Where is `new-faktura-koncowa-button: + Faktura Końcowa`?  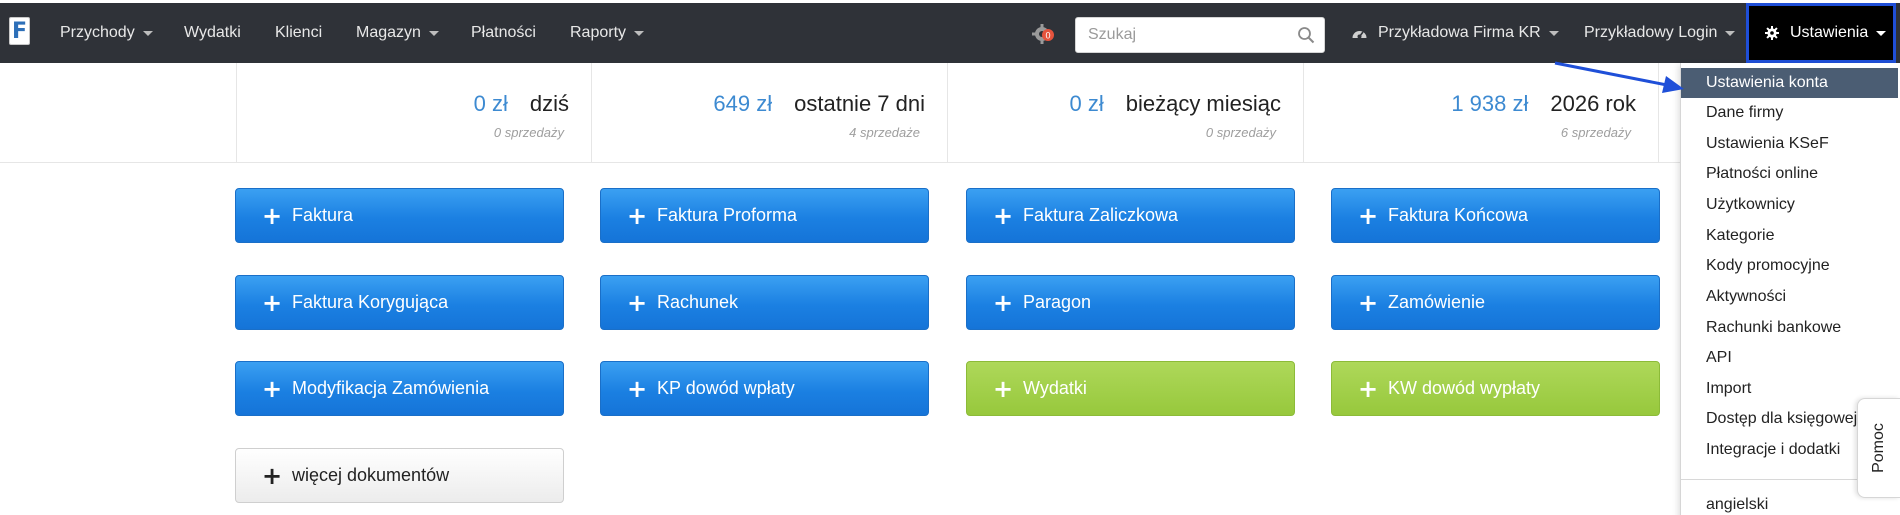
new-faktura-koncowa-button: + Faktura Końcowa is located at coordinates (1495, 215).